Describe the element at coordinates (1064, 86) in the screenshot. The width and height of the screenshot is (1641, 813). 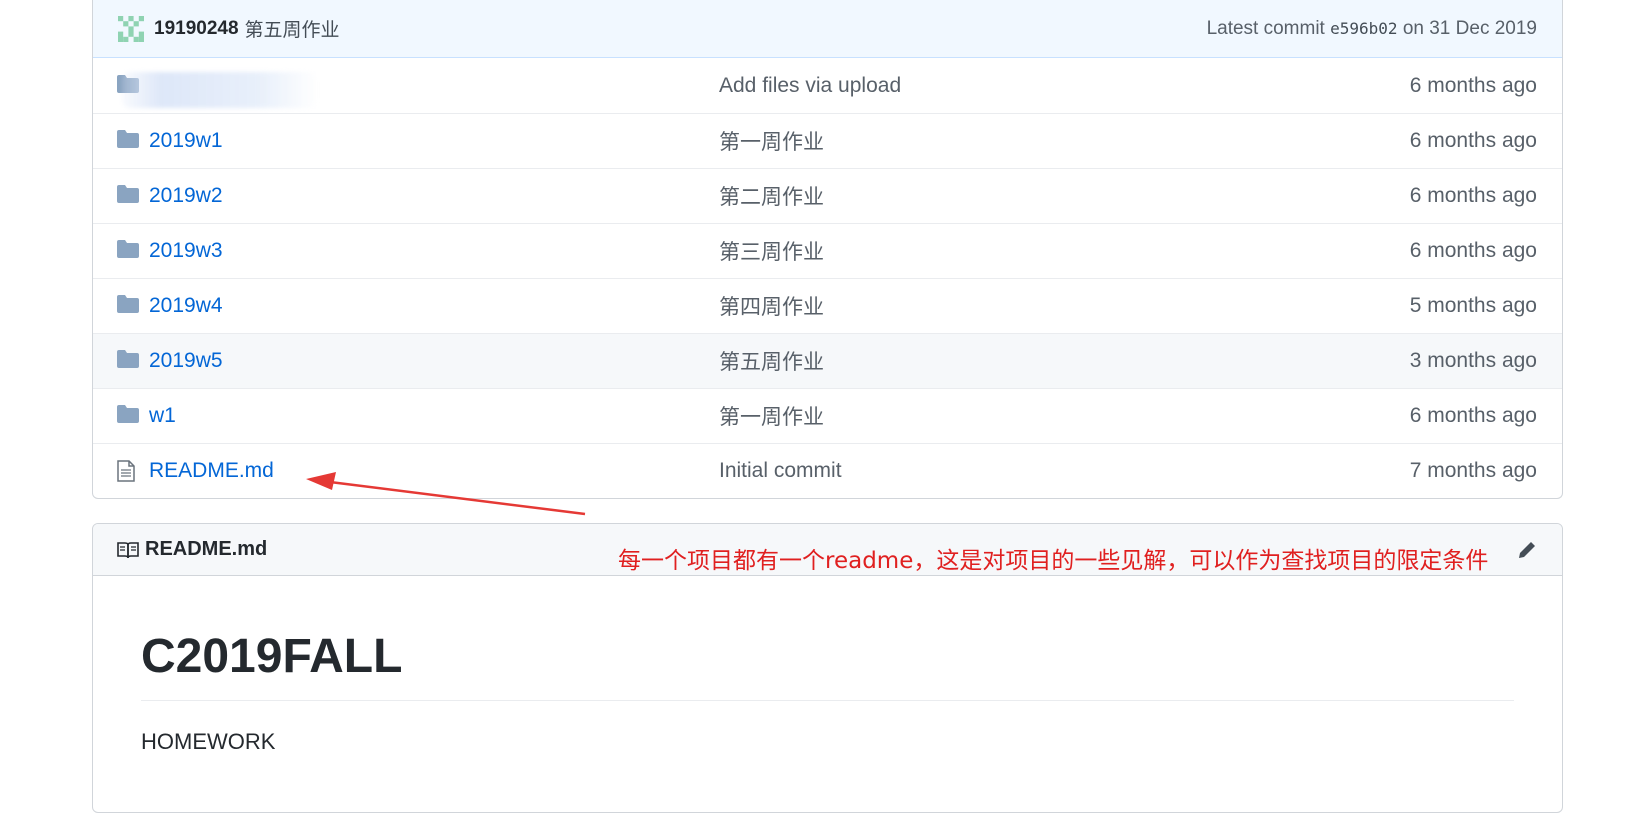
I see `commit-message-link: Add files via upload` at that location.